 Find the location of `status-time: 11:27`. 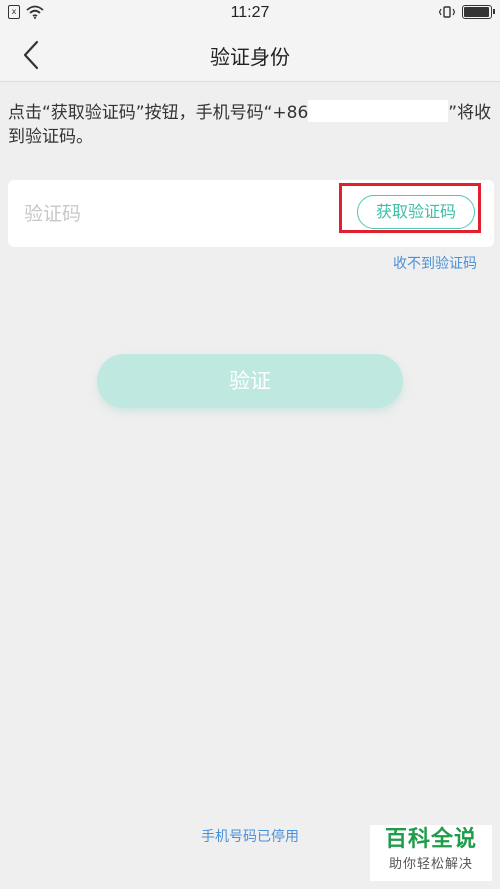

status-time: 11:27 is located at coordinates (250, 12).